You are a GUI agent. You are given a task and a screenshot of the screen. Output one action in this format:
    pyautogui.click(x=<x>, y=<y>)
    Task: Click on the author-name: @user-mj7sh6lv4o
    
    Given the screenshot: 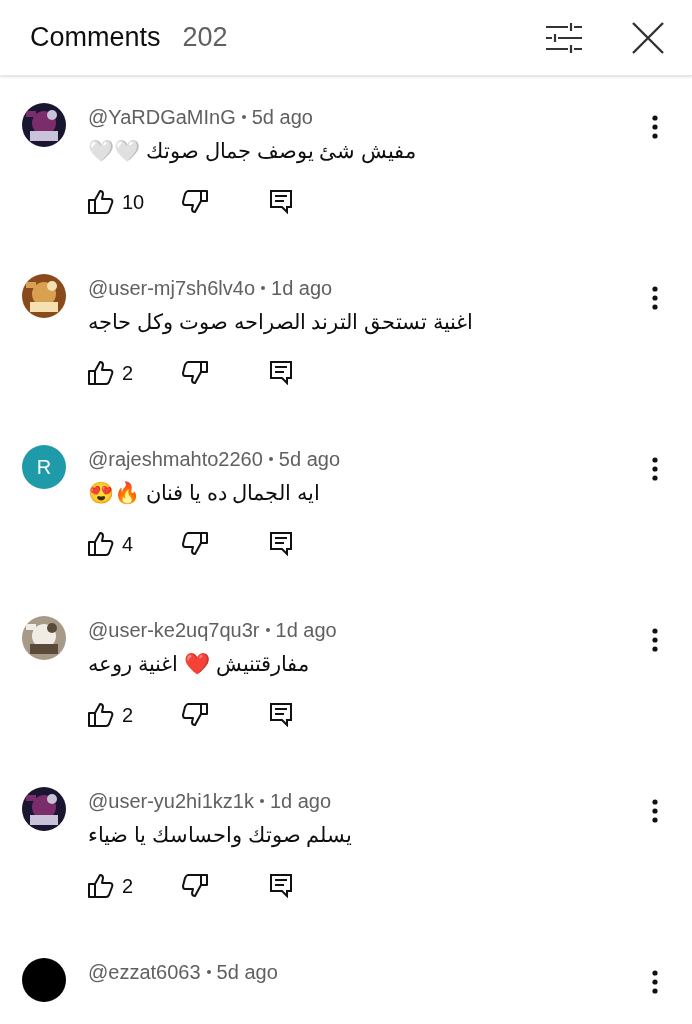 What is the action you would take?
    pyautogui.click(x=172, y=288)
    